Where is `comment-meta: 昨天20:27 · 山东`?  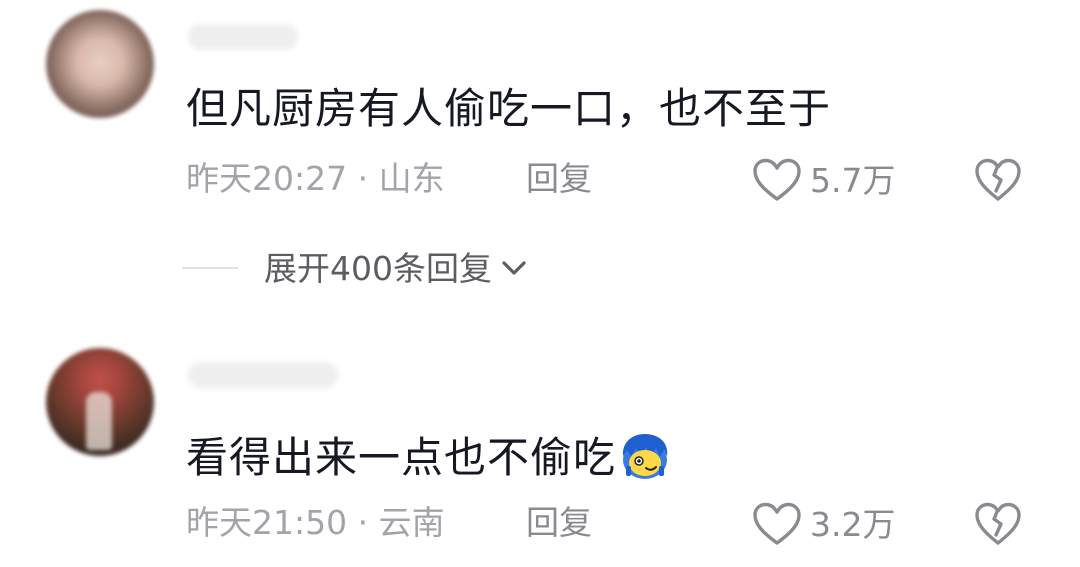 comment-meta: 昨天20:27 · 山东 is located at coordinates (315, 178).